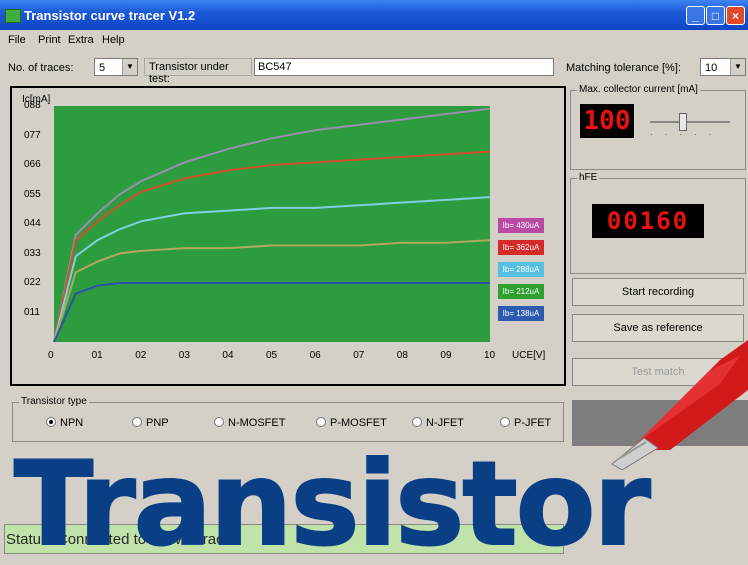 Image resolution: width=748 pixels, height=565 pixels. Describe the element at coordinates (588, 177) in the screenshot. I see `hfe-title: hFE` at that location.